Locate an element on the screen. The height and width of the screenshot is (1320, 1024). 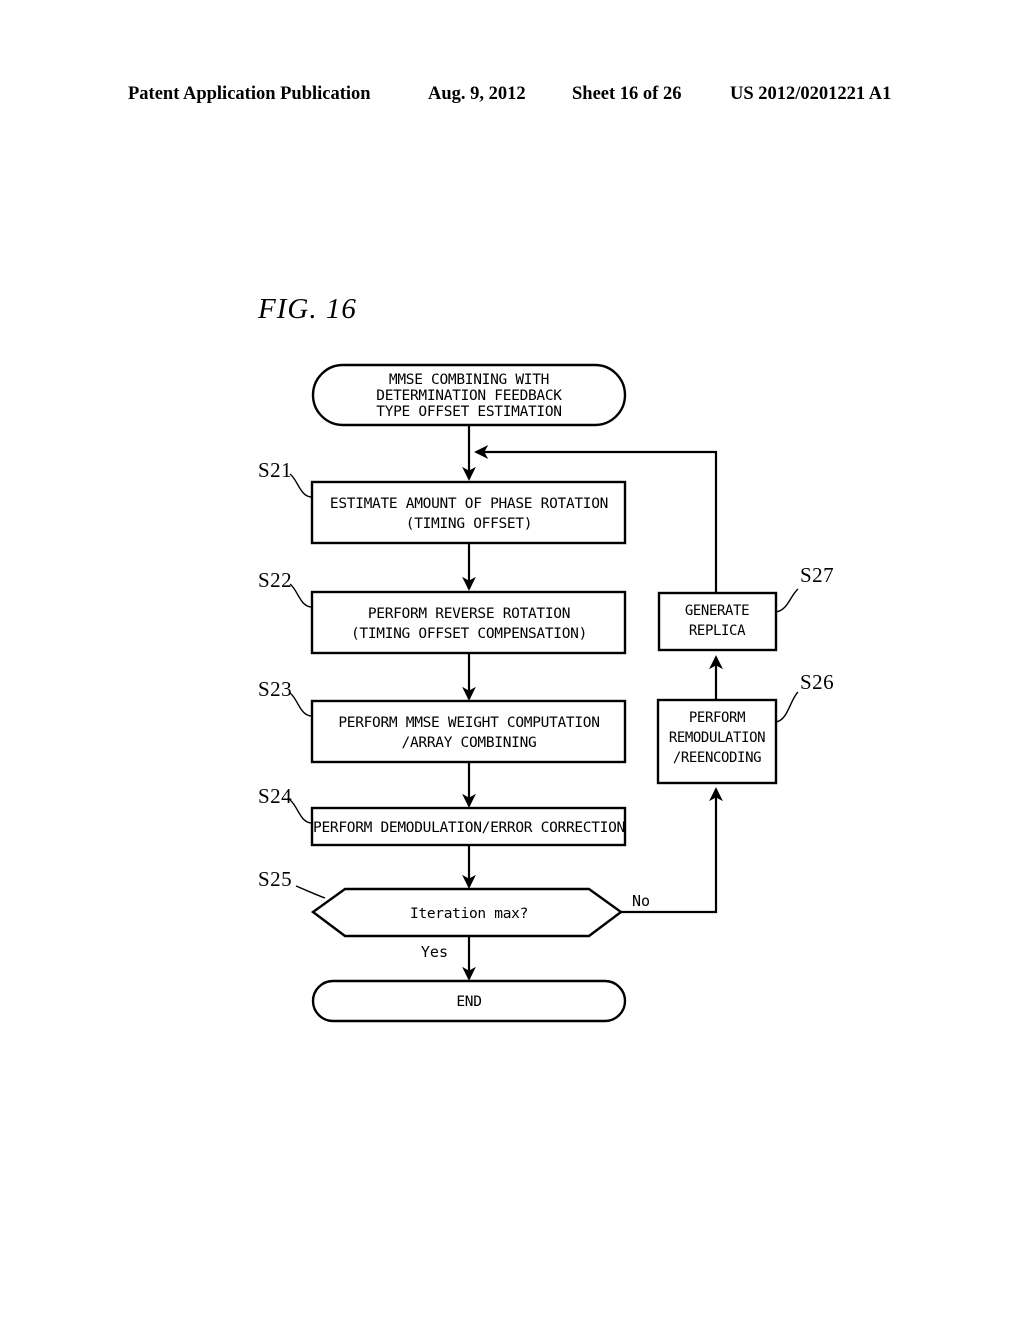
node-s26: PERFORM REMODULATION /REENCODING S26 is located at coordinates (745, 727).